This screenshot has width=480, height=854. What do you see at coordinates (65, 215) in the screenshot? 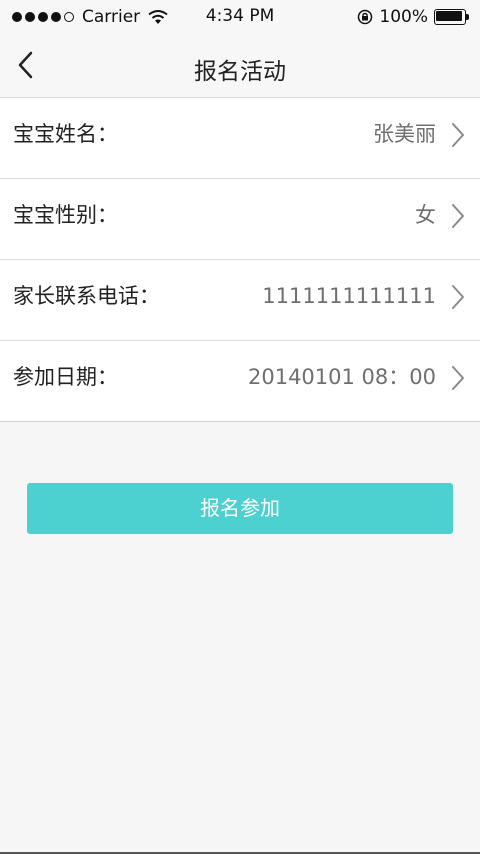
I see `row-label: 宝宝性别：` at bounding box center [65, 215].